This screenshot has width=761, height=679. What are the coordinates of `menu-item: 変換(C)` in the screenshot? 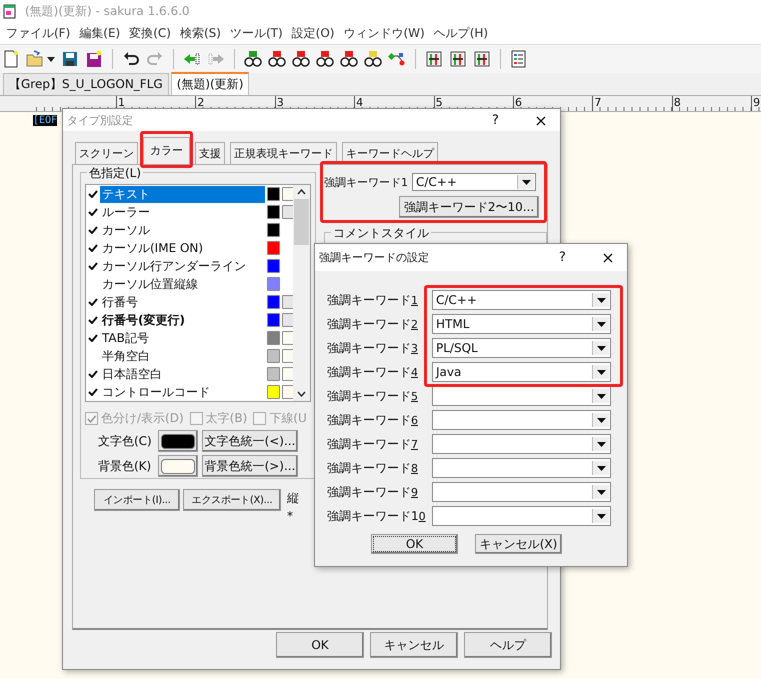 It's located at (151, 33).